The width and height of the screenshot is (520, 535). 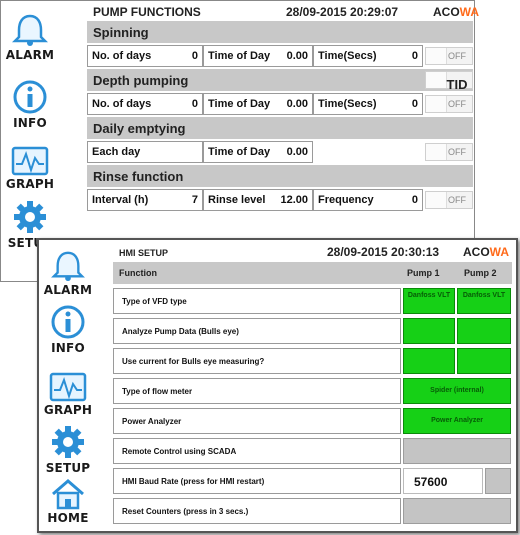 What do you see at coordinates (414, 200) in the screenshot?
I see `rinse-frequency-value: 0` at bounding box center [414, 200].